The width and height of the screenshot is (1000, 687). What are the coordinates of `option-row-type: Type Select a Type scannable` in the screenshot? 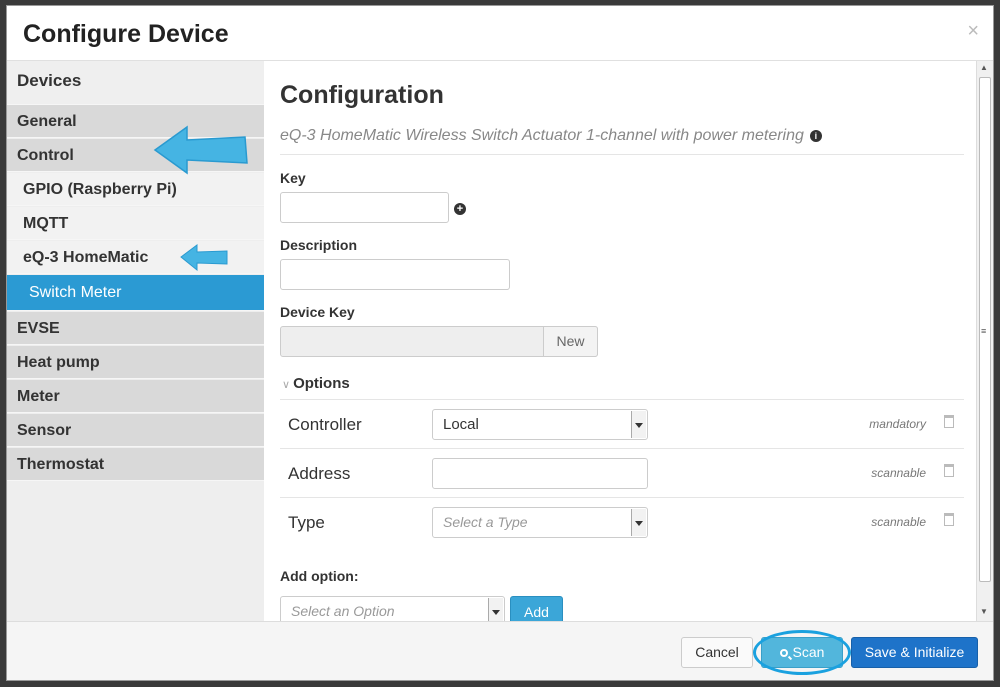 It's located at (622, 521).